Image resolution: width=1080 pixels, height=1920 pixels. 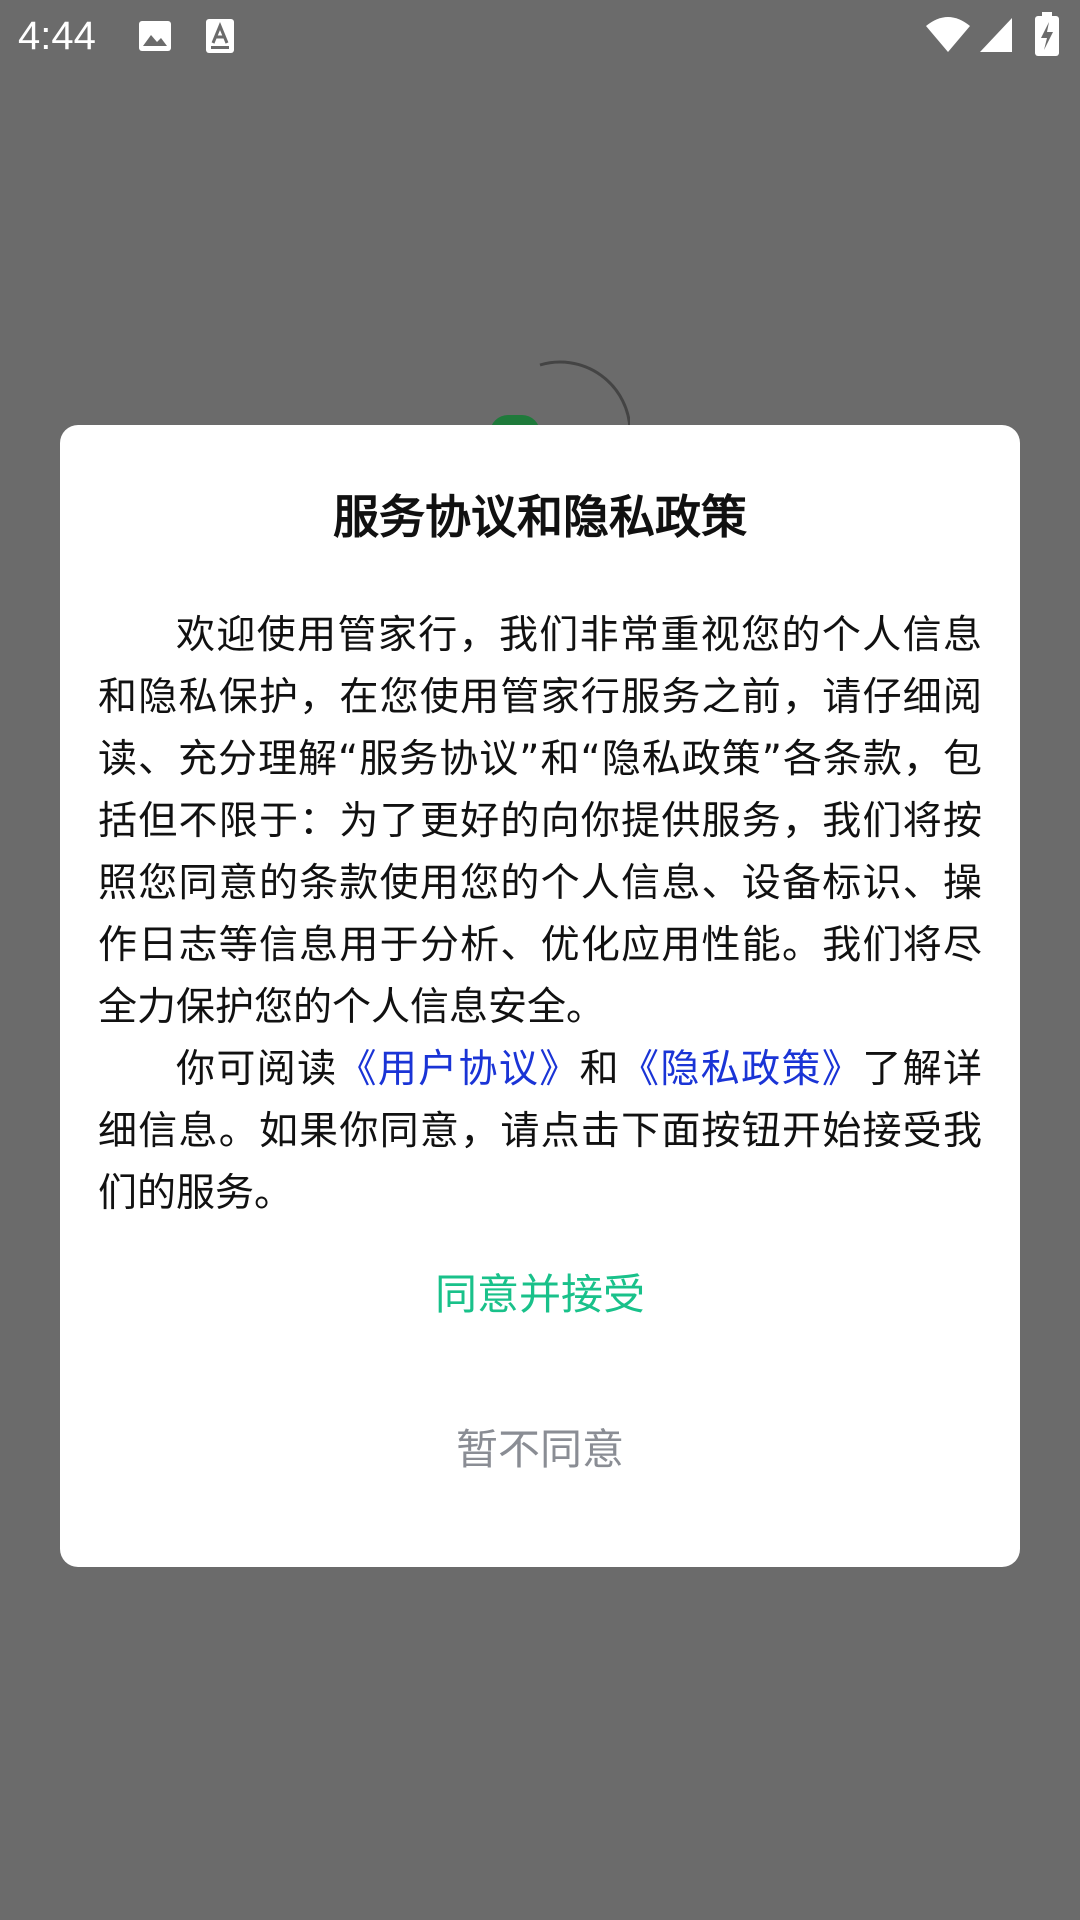 What do you see at coordinates (257, 1069) in the screenshot?
I see `links-paragraph-prefix: 你可阅读` at bounding box center [257, 1069].